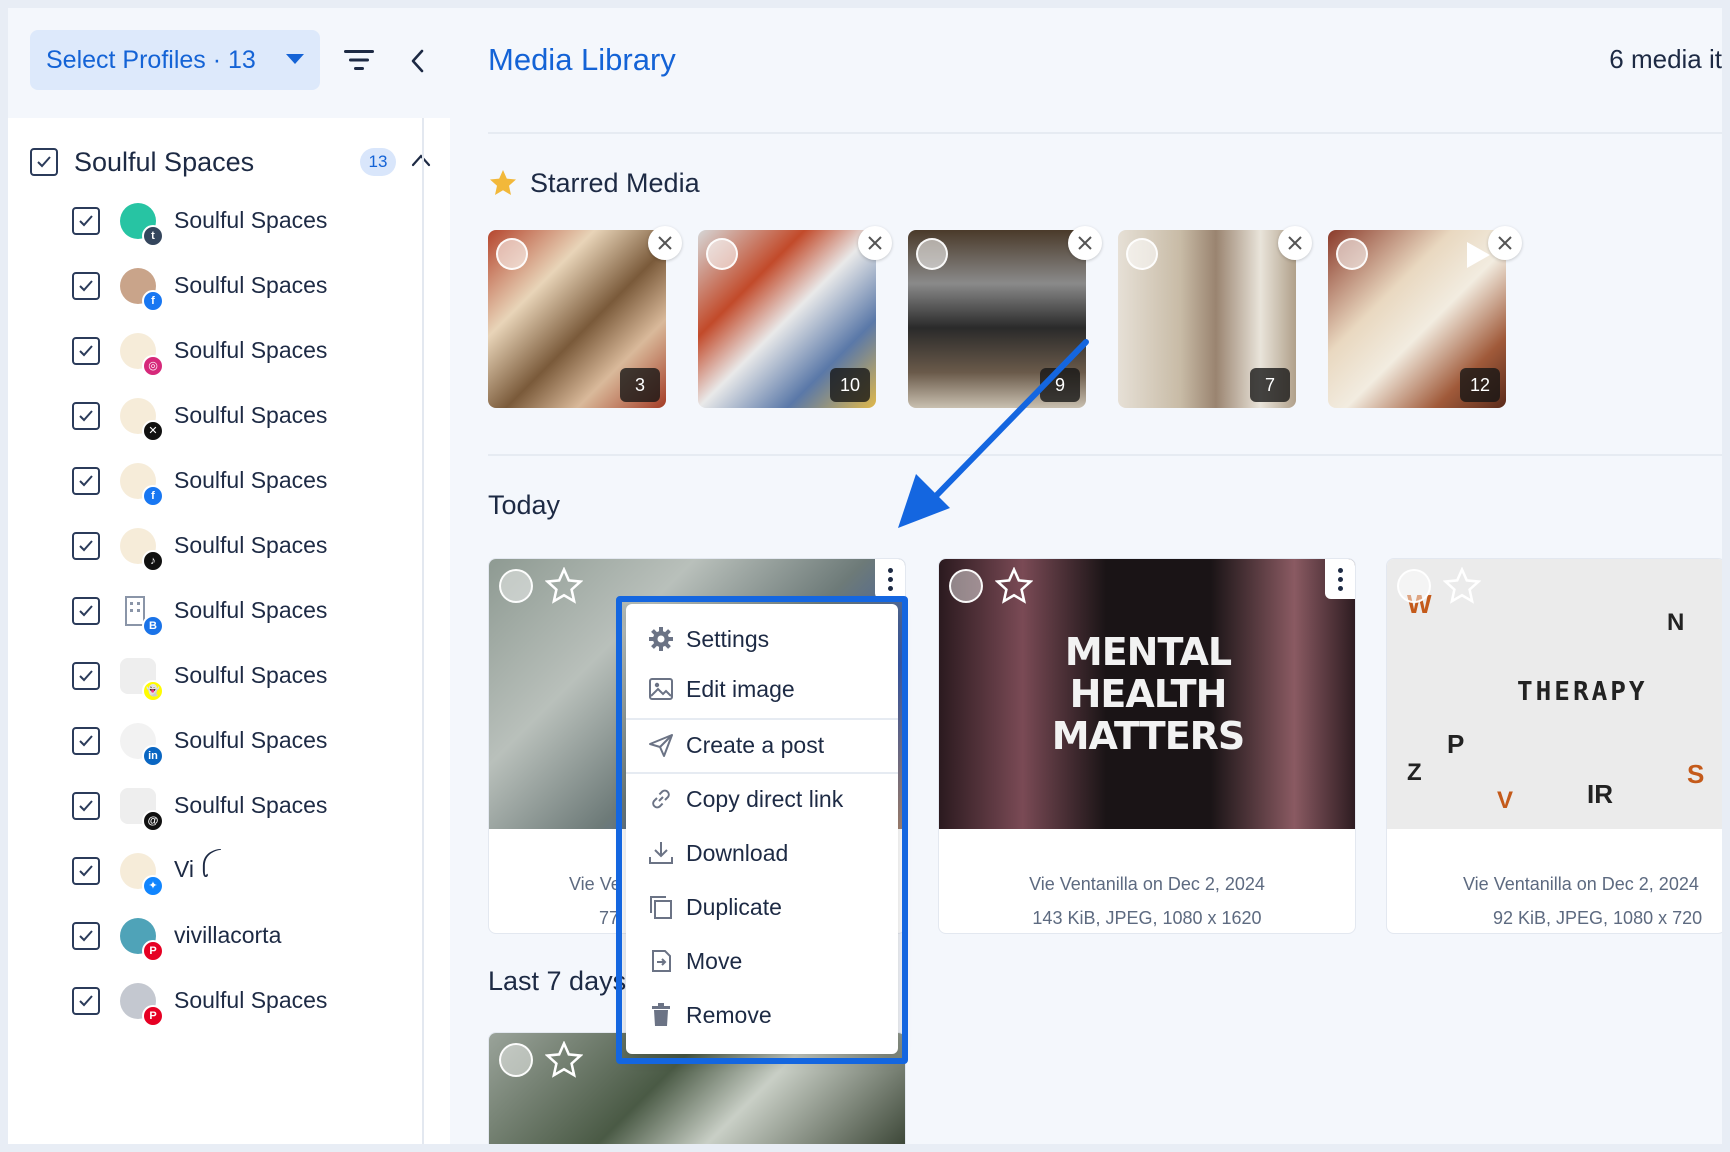 The width and height of the screenshot is (1730, 1152). What do you see at coordinates (524, 505) in the screenshot?
I see `today-title: Today` at bounding box center [524, 505].